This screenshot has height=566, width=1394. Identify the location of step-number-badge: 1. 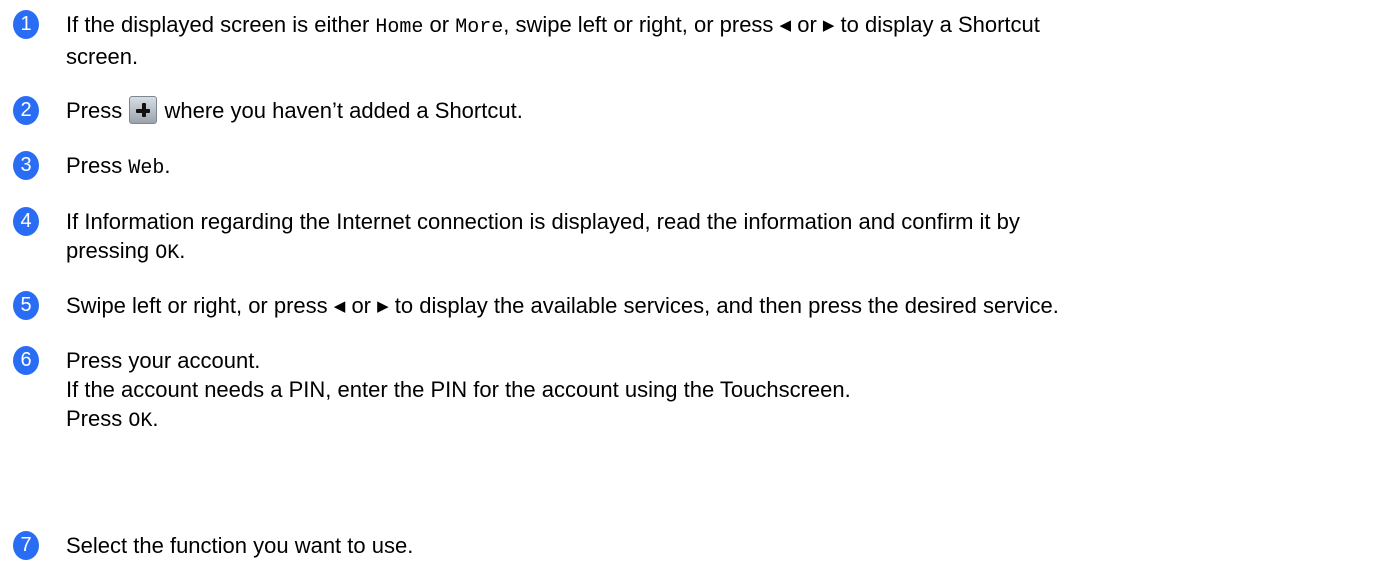
(26, 24).